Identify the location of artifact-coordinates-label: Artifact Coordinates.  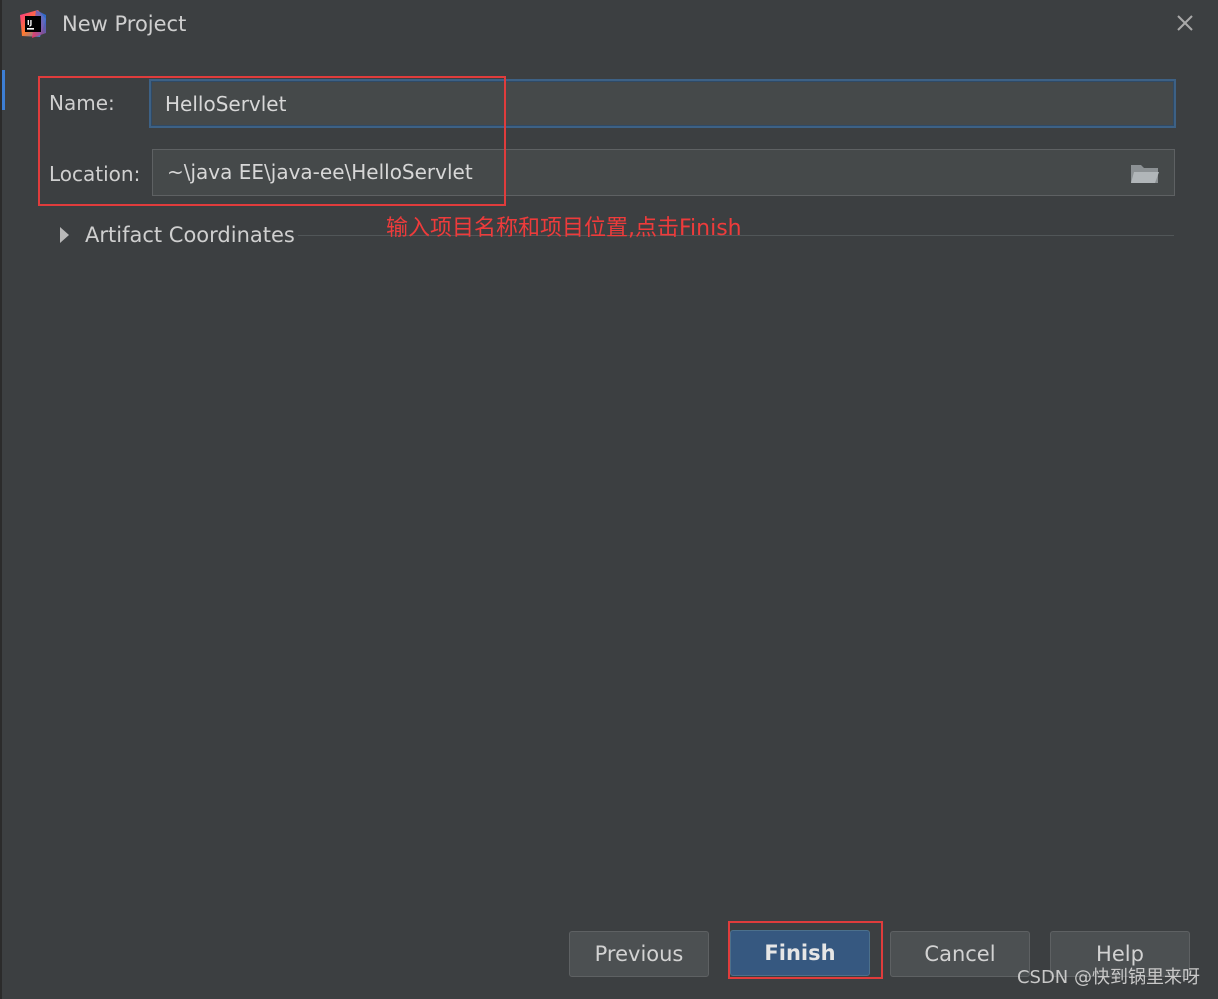
(190, 235).